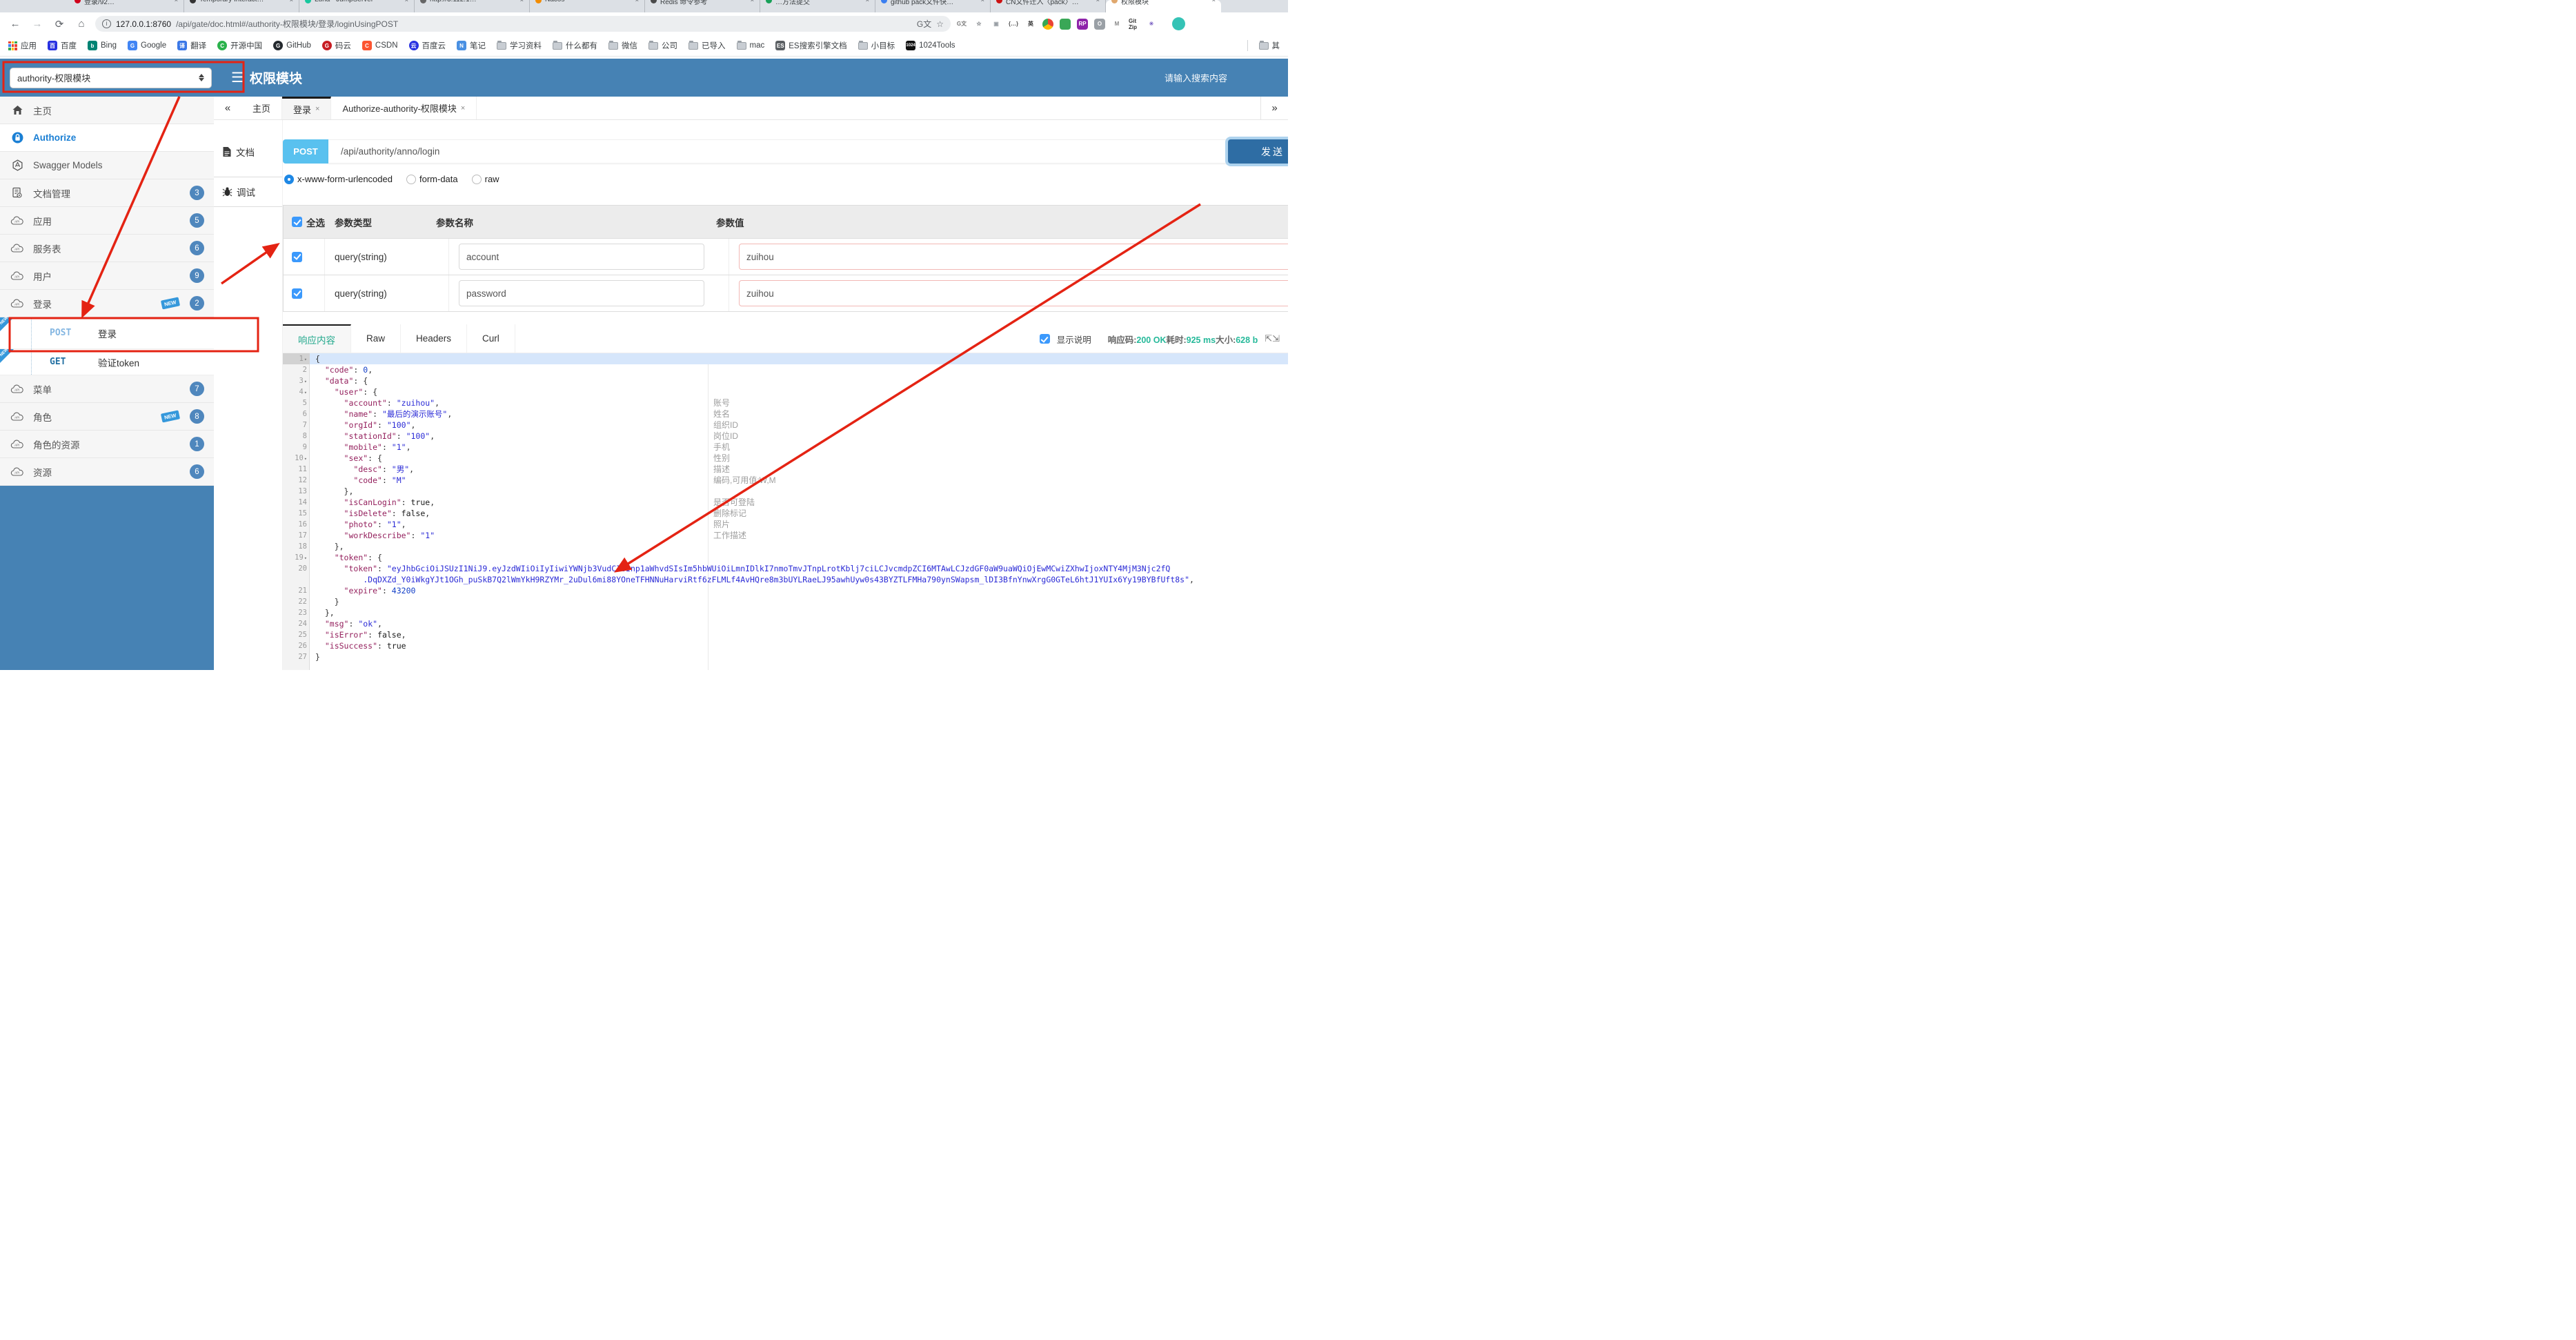  Describe the element at coordinates (107, 362) in the screenshot. I see `sidebar-op-get-验证token: NEW GET 验证token` at that location.